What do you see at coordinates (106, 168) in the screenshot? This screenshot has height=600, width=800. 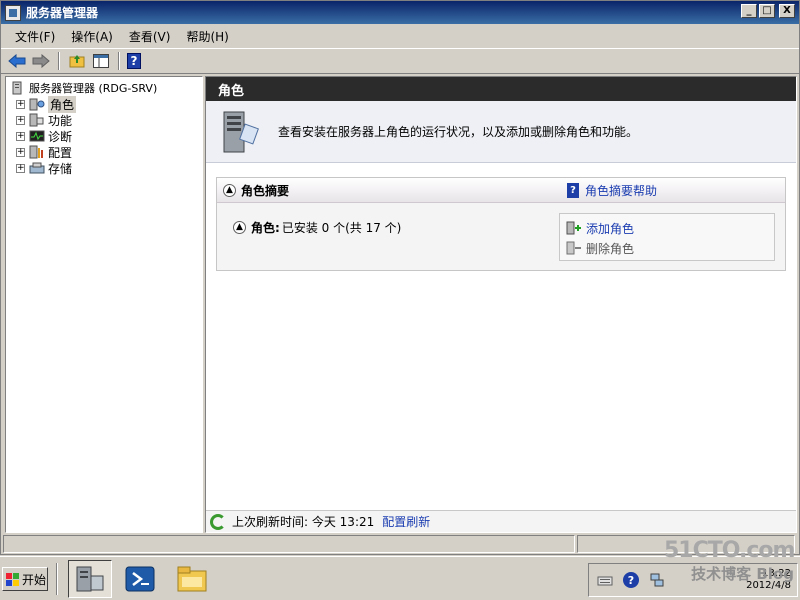 I see `tree-item-storage: + 存储` at bounding box center [106, 168].